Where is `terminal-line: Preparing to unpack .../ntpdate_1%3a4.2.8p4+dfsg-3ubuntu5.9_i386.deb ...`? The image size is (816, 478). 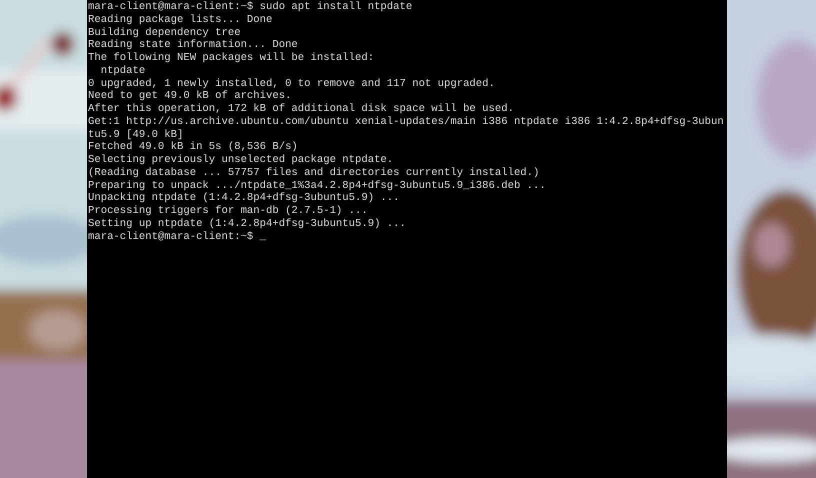
terminal-line: Preparing to unpack .../ntpdate_1%3a4.2.8p4+dfsg-3ubuntu5.9_i386.deb ... is located at coordinates (317, 186).